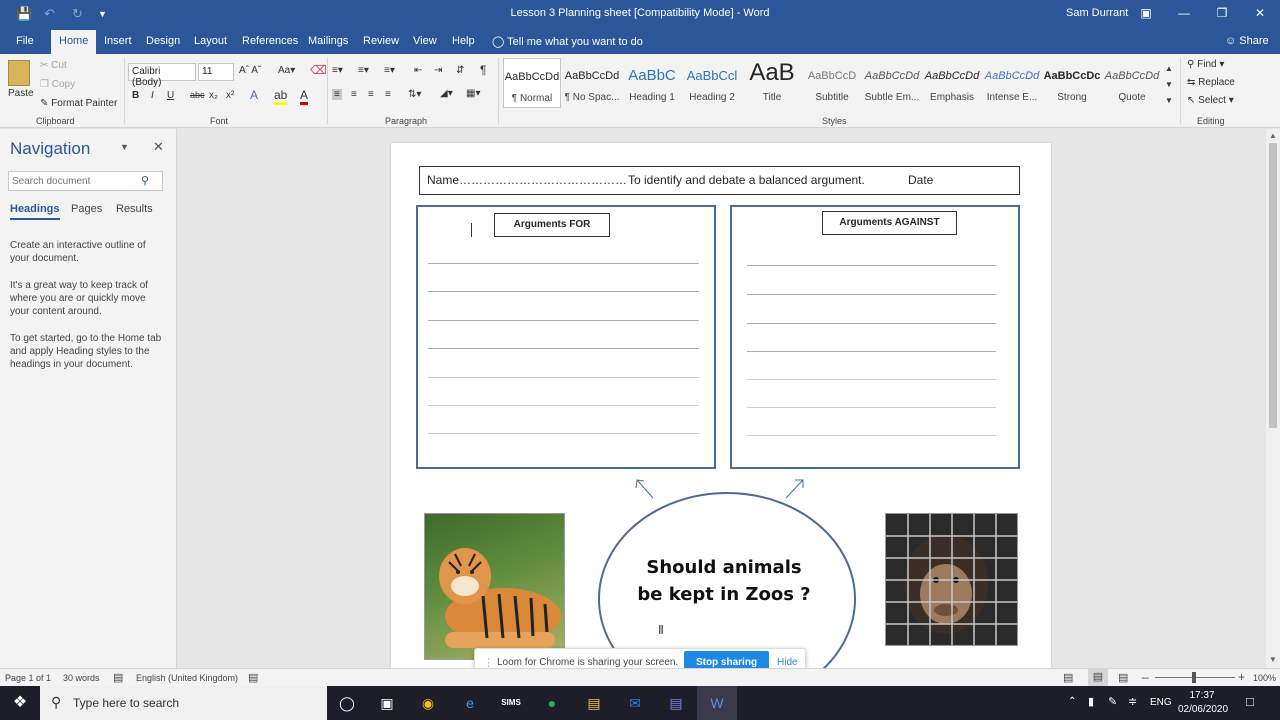 The height and width of the screenshot is (720, 1280). What do you see at coordinates (388, 94) in the screenshot?
I see `justify-icon: ≡` at bounding box center [388, 94].